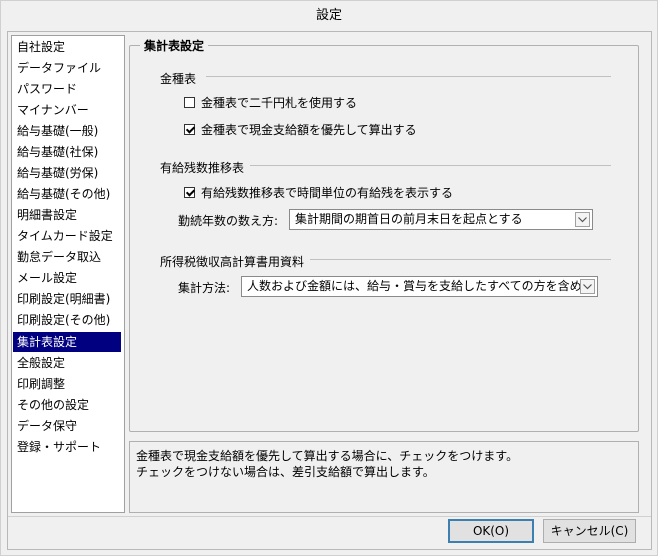 This screenshot has width=658, height=556. Describe the element at coordinates (67, 405) in the screenshot. I see `sidebar-item-other-settings: その他の設定` at that location.